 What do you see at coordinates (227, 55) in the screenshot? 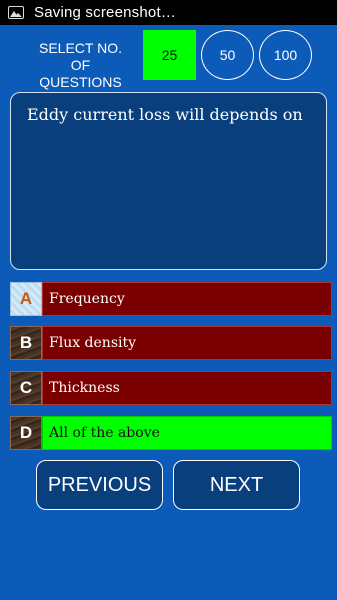
I see `question-count-50-button: 50` at bounding box center [227, 55].